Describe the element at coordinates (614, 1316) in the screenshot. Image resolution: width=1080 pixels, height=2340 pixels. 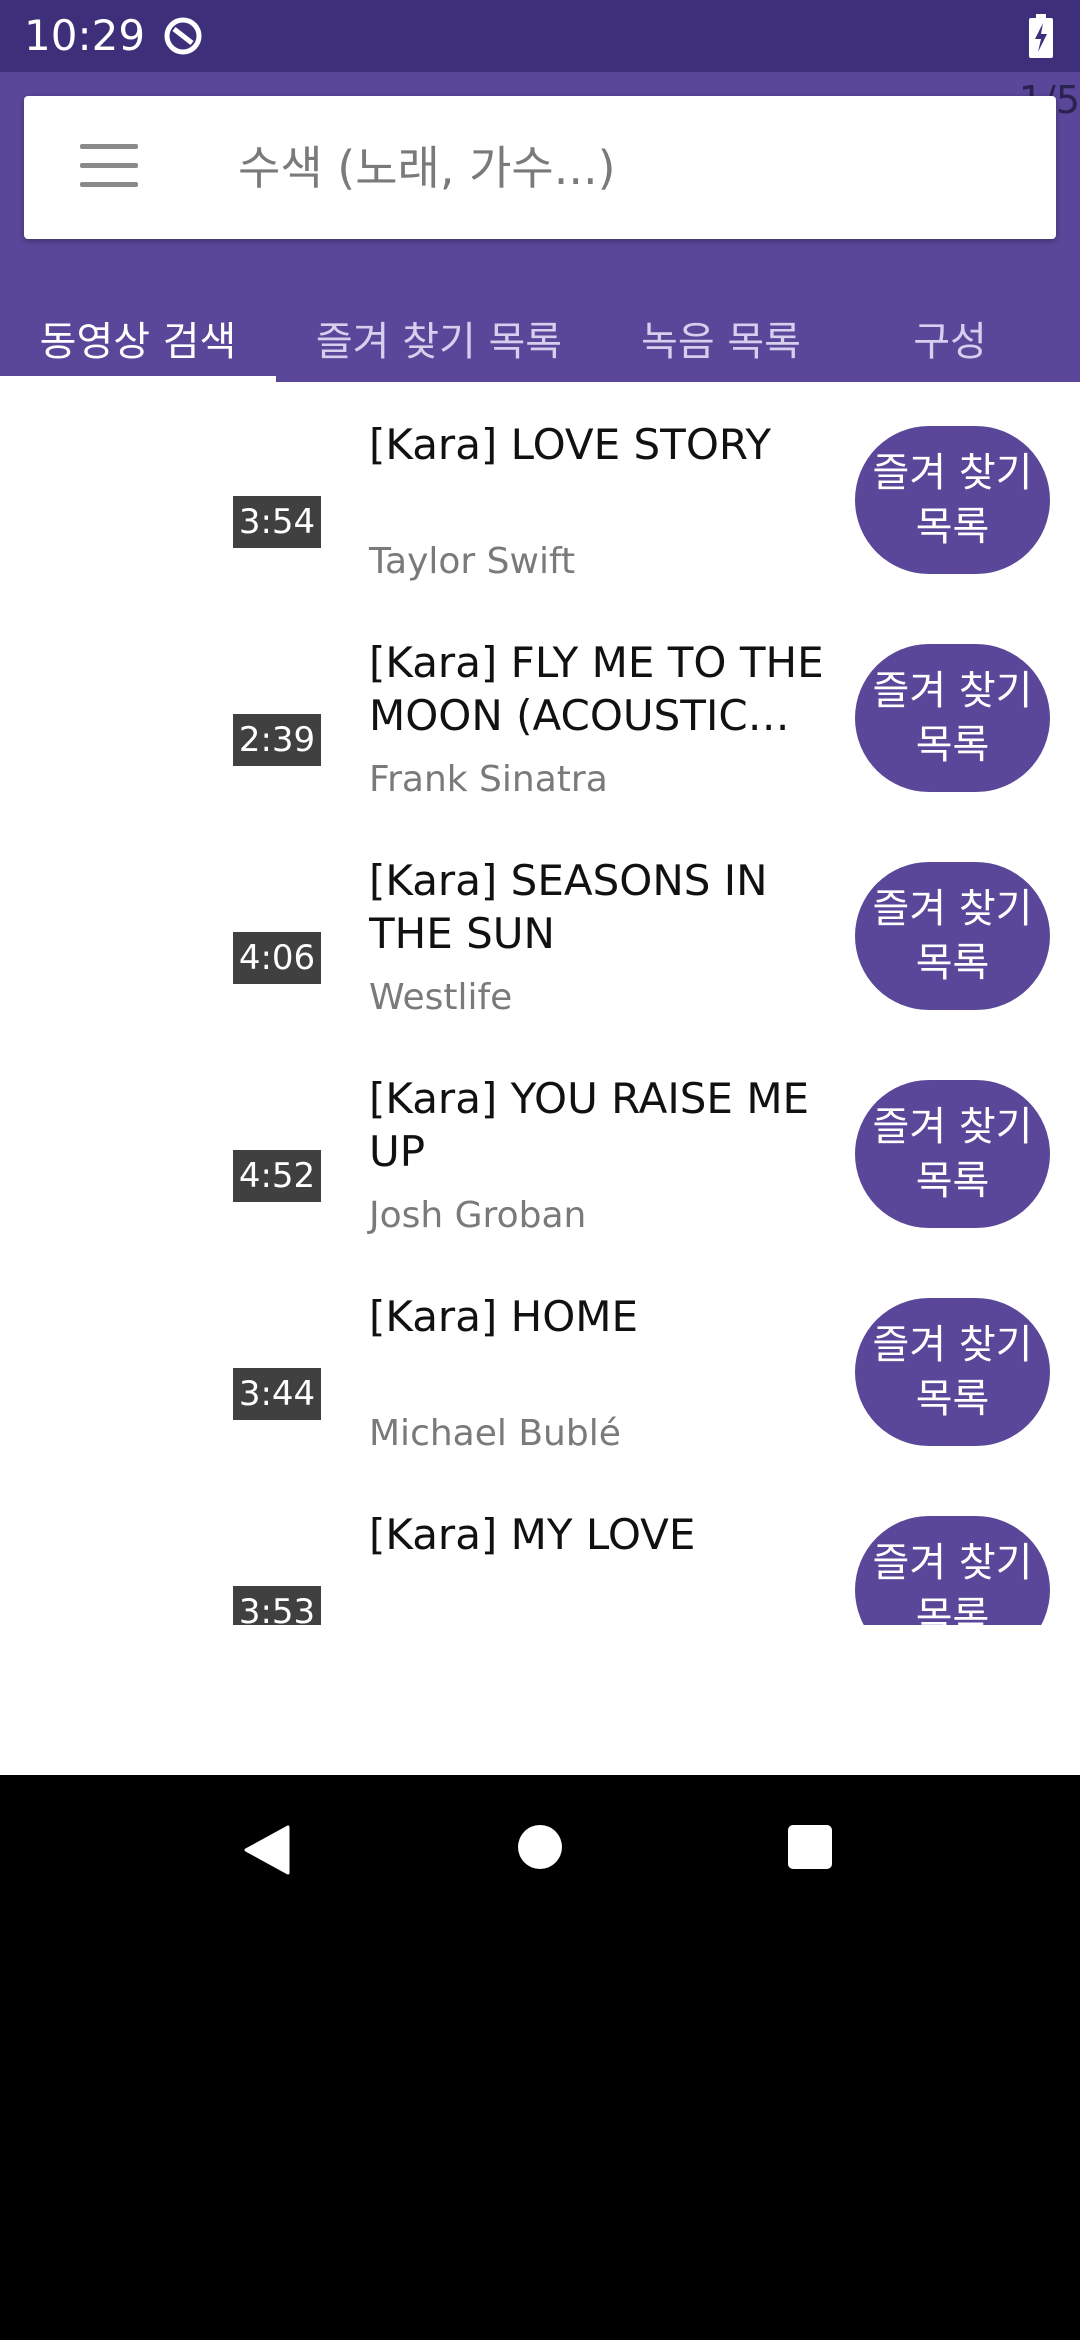
I see `song-title: [Kara] HOME` at that location.